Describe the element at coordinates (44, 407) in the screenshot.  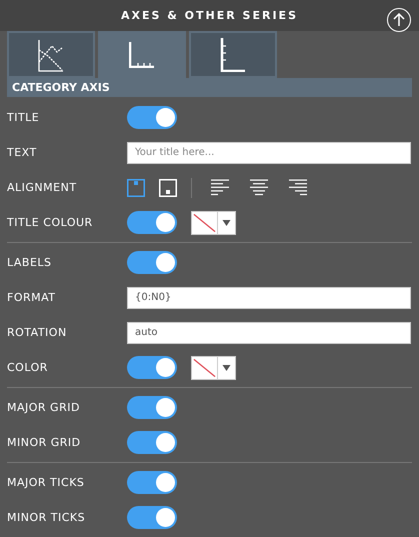
I see `field-label: MAJOR GRID` at that location.